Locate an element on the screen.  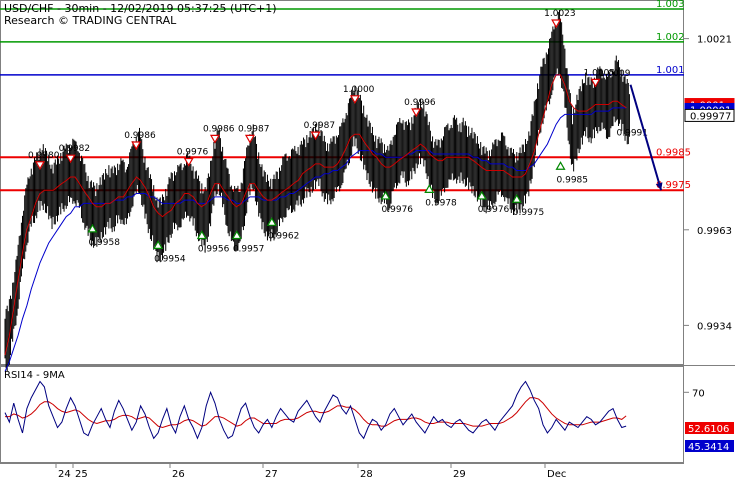
time-tick-label: Dec is located at coordinates (556, 474).